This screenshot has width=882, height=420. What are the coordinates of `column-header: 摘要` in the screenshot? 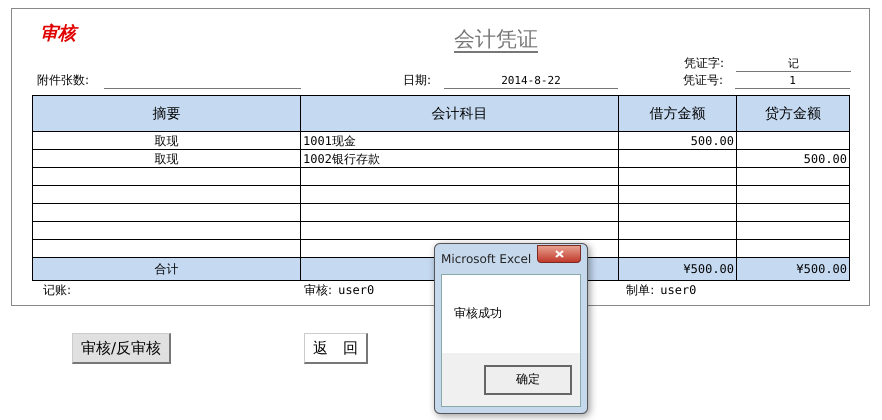 It's located at (167, 114).